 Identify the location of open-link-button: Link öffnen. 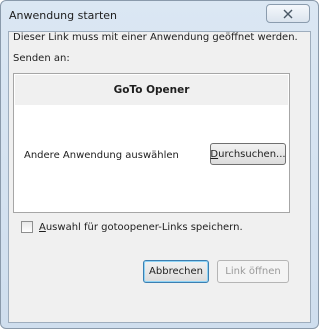
(253, 271).